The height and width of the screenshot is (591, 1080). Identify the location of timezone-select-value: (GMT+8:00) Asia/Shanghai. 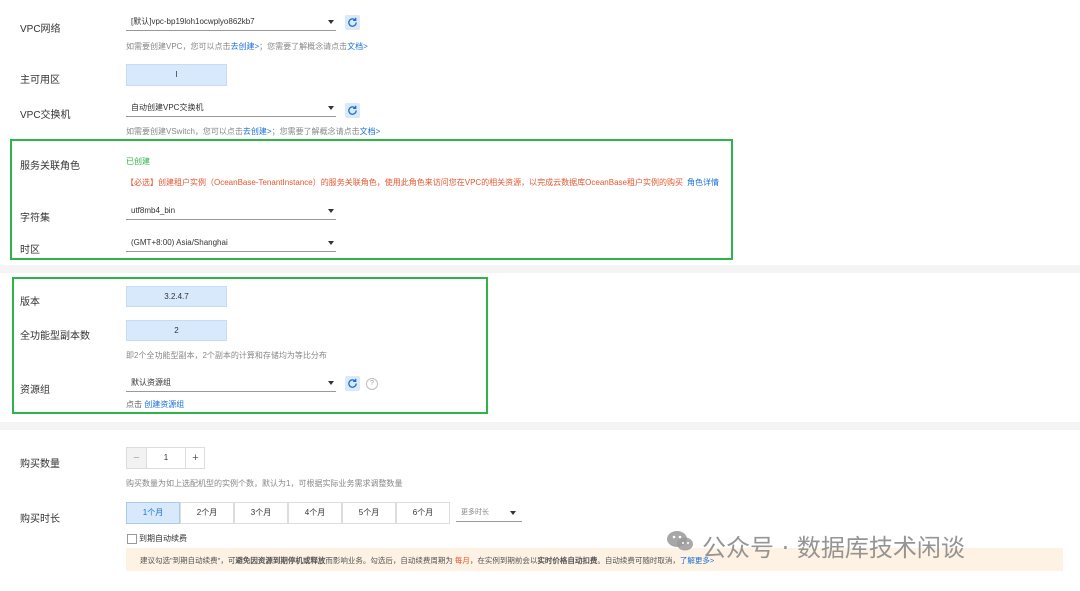
(179, 242).